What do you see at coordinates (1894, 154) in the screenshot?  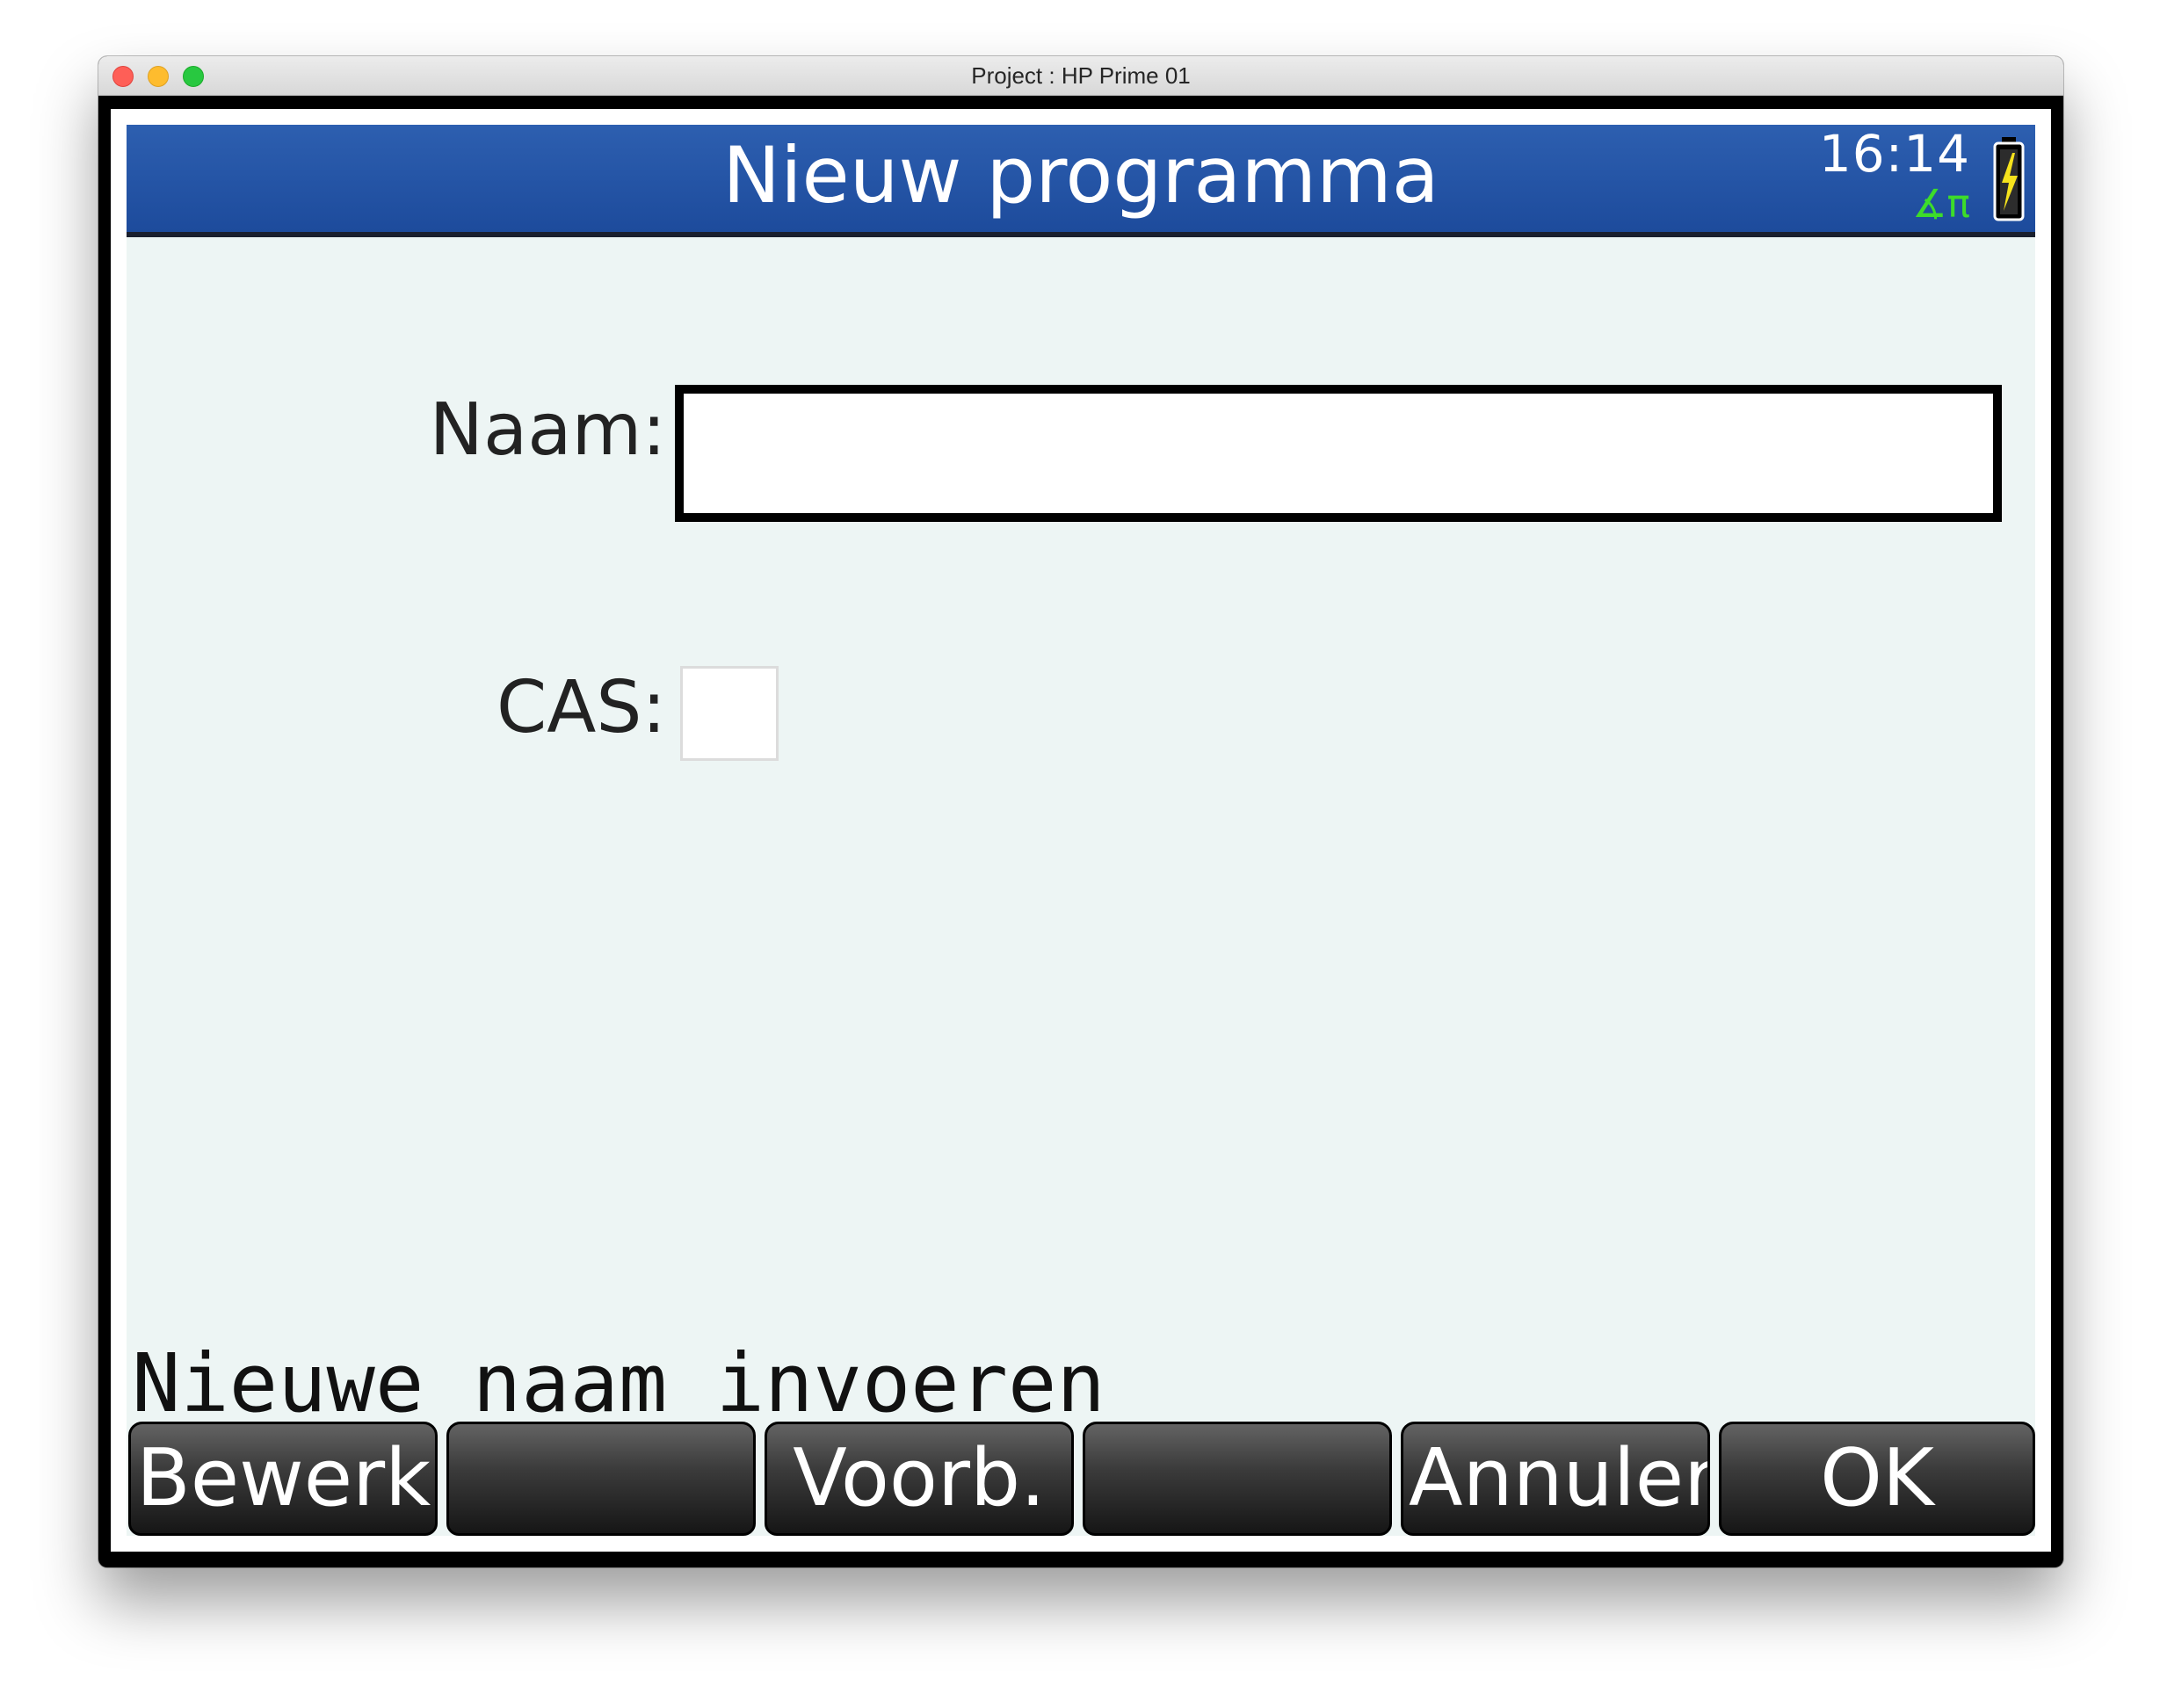 I see `clock: 16:14` at bounding box center [1894, 154].